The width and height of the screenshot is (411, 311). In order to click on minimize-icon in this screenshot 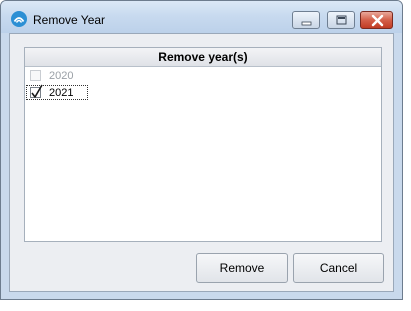, I will do `click(306, 23)`.